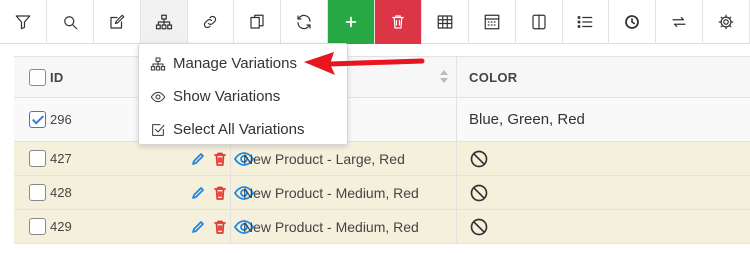 Image resolution: width=750 pixels, height=253 pixels. I want to click on delete-button, so click(398, 22).